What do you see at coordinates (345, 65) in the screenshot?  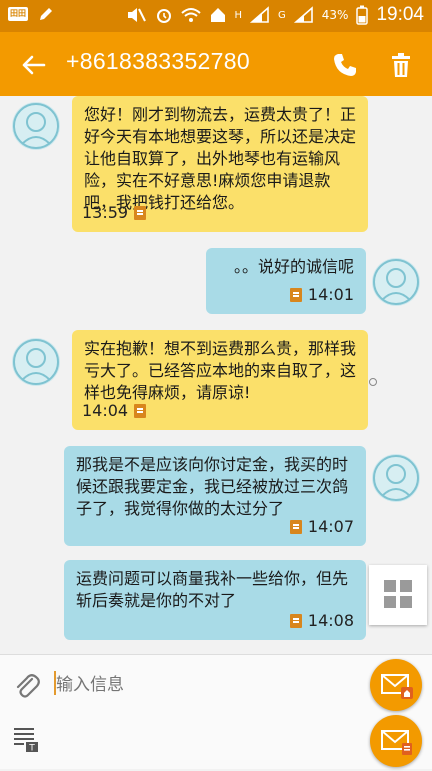 I see `phone-icon` at bounding box center [345, 65].